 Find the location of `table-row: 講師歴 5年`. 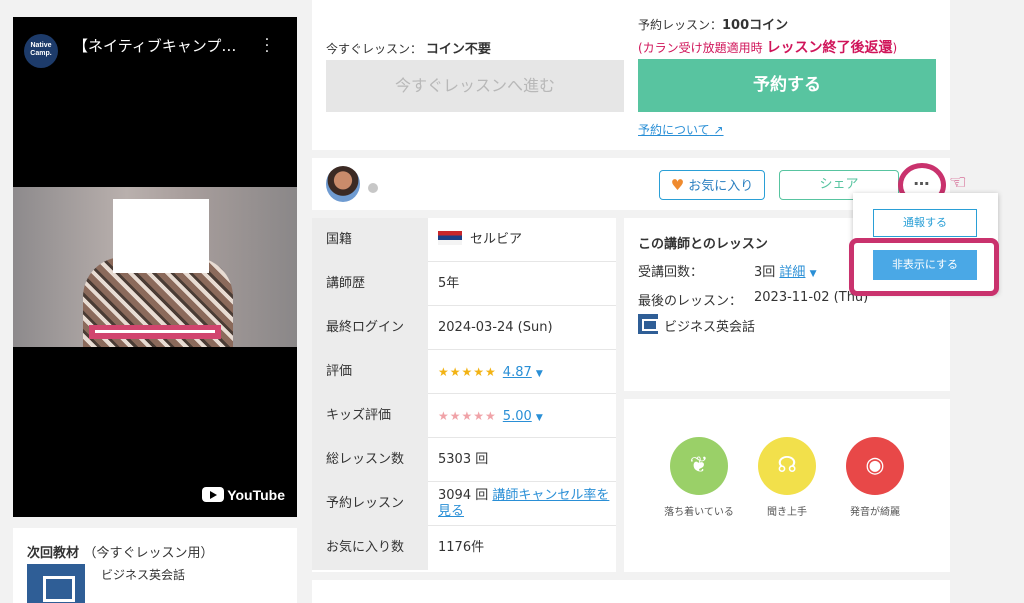

table-row: 講師歴 5年 is located at coordinates (464, 284).